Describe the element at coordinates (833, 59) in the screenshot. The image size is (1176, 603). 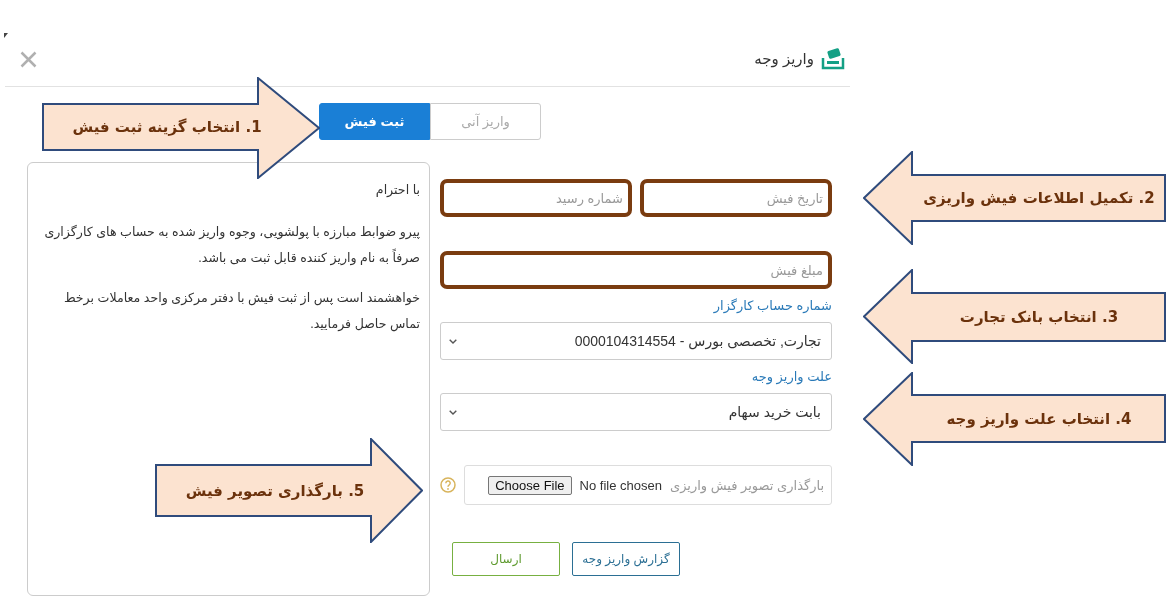
I see `card-tray-icon` at that location.